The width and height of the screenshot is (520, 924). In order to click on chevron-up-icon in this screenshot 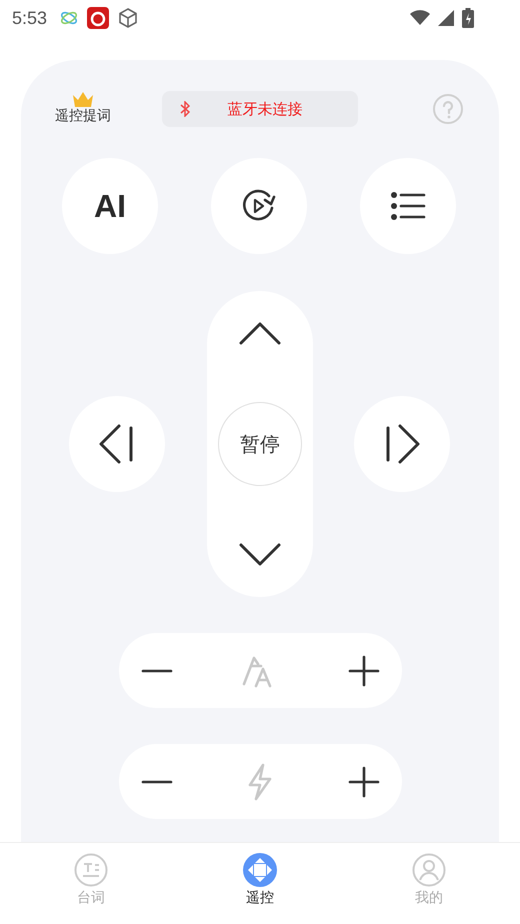, I will do `click(260, 333)`.